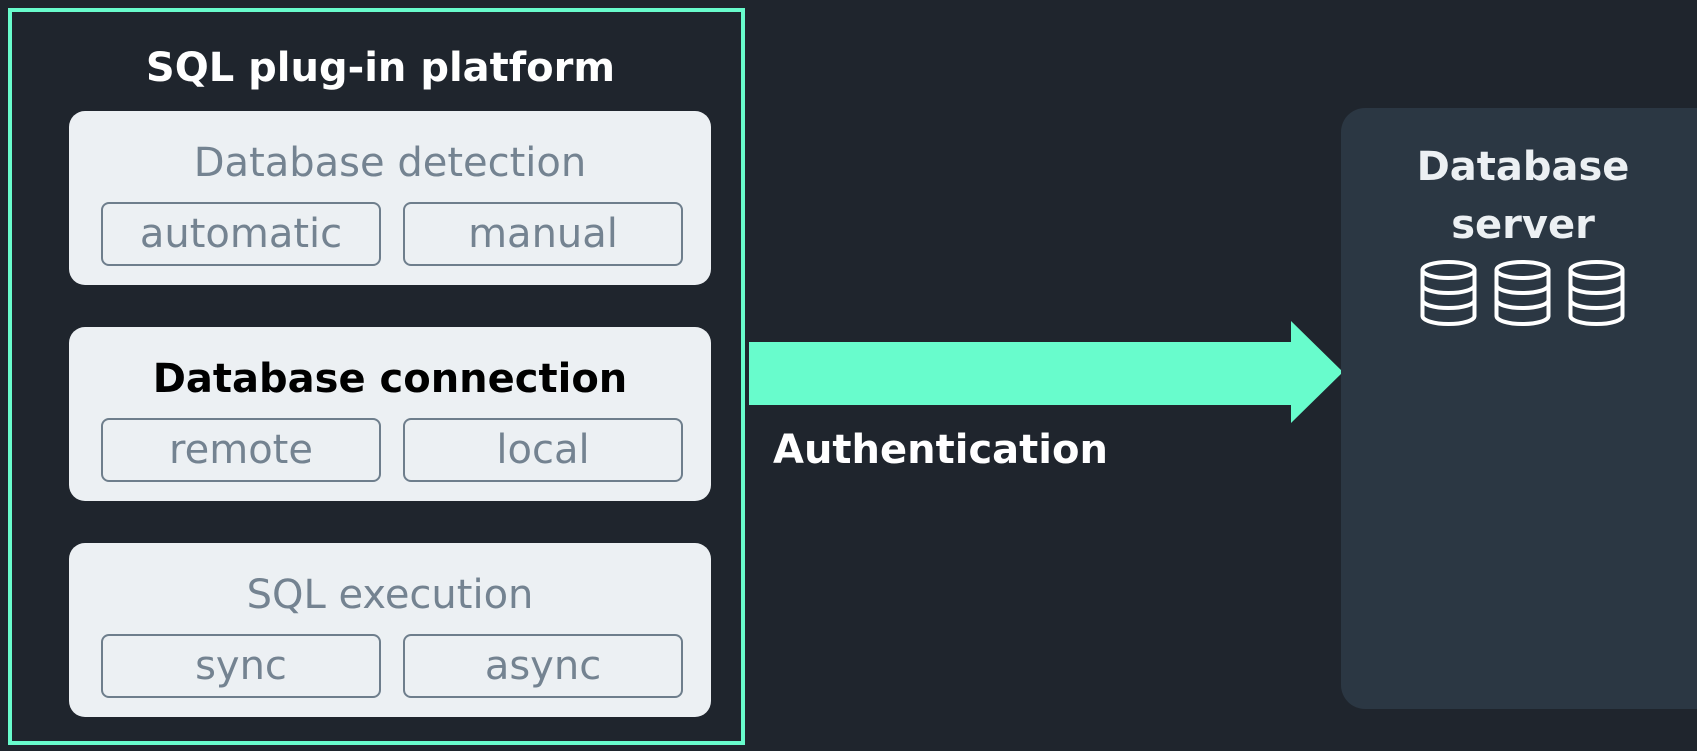 Image resolution: width=1697 pixels, height=751 pixels. I want to click on database-detection-title: Database detection, so click(390, 163).